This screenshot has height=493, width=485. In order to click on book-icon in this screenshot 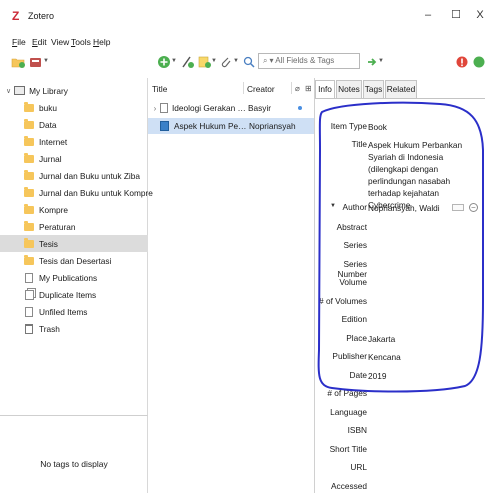, I will do `click(164, 126)`.